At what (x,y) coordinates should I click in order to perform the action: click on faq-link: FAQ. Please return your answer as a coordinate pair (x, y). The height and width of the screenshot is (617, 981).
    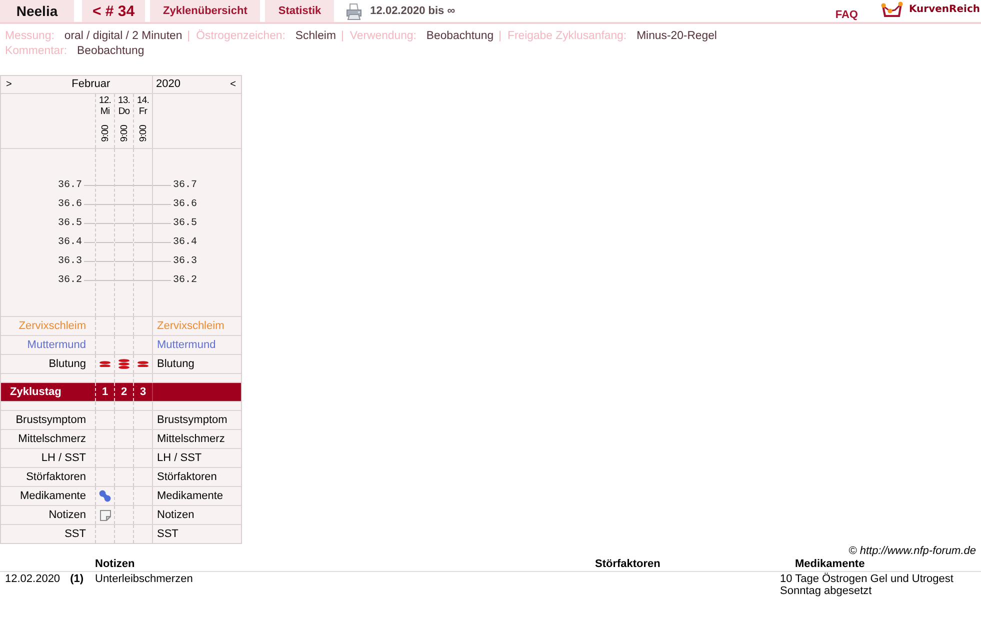
    Looking at the image, I should click on (846, 15).